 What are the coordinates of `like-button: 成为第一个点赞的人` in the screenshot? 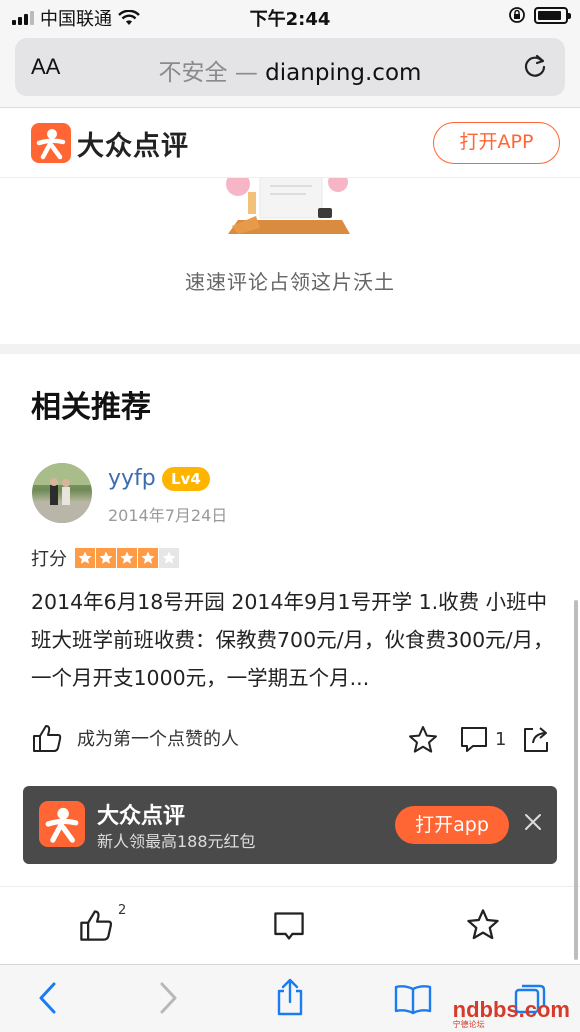 It's located at (135, 738).